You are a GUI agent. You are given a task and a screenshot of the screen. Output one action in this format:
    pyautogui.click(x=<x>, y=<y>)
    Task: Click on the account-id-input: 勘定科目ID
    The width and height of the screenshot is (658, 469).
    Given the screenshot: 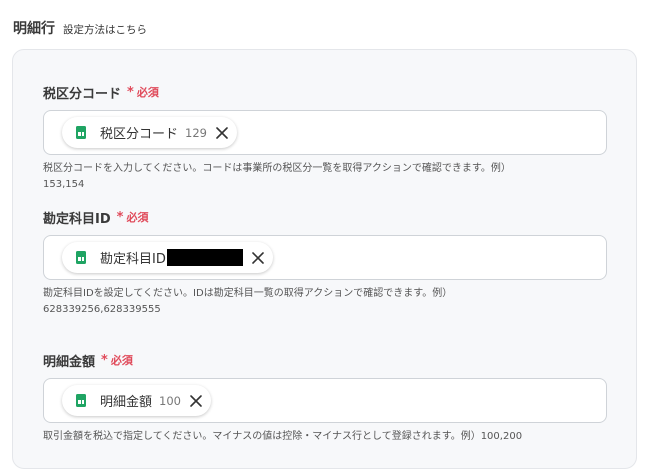 What is the action you would take?
    pyautogui.click(x=325, y=257)
    